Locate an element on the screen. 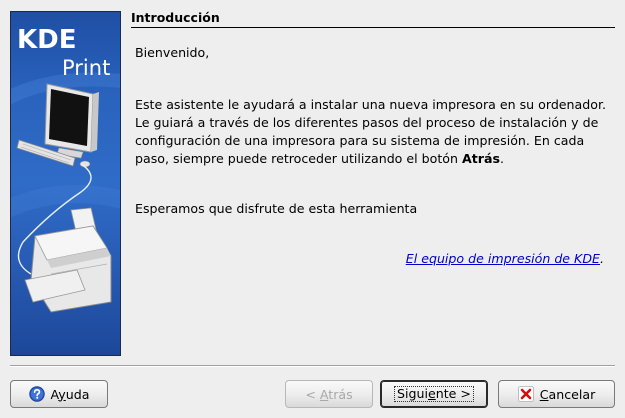  back-button: < Atrás is located at coordinates (329, 394).